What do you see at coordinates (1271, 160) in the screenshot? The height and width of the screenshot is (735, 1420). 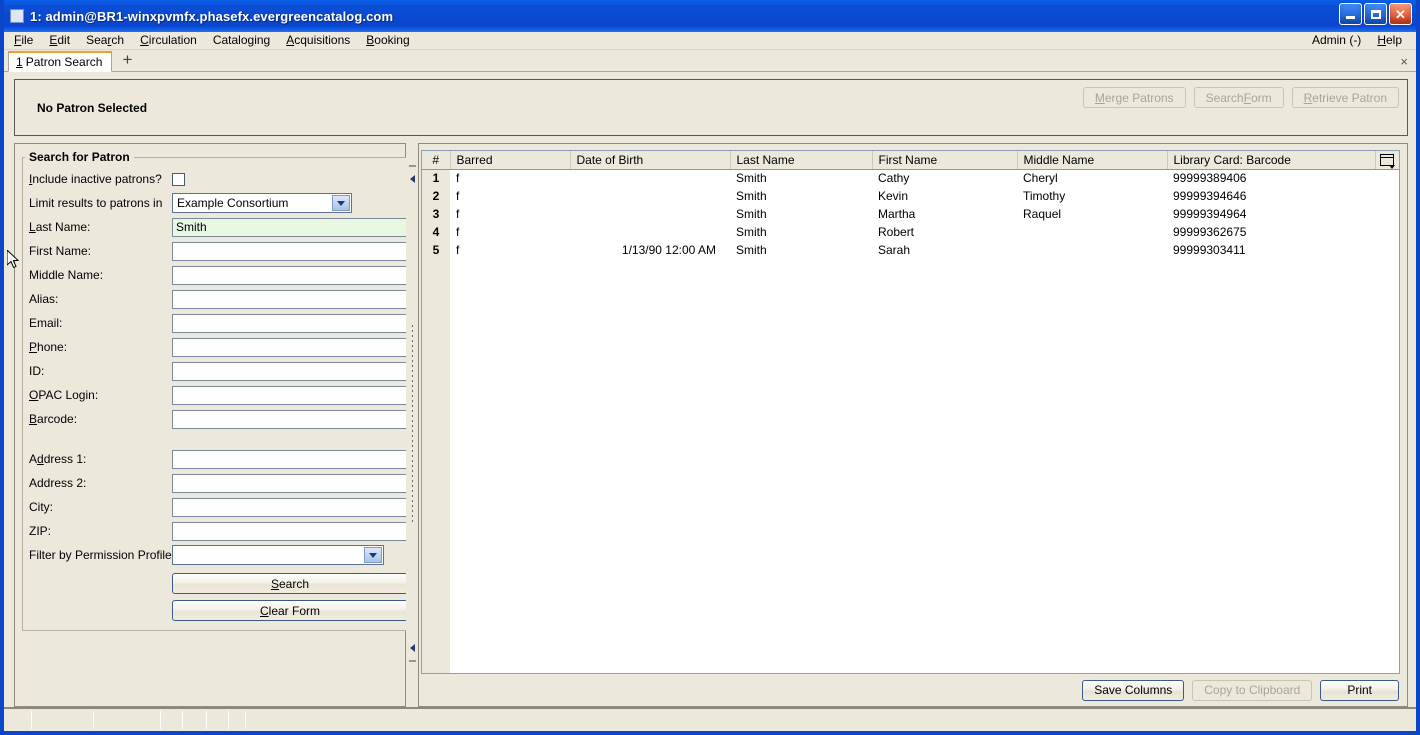 I see `column-header-library-card-barcode: Library Card: Barcode` at bounding box center [1271, 160].